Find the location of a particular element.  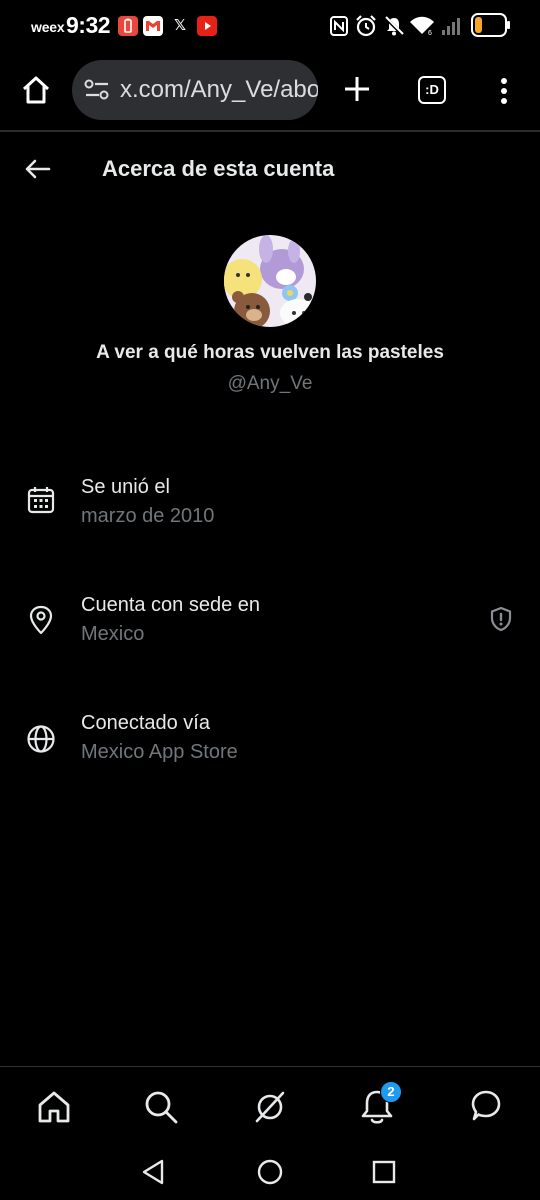

location-pin-icon is located at coordinates (41, 620).